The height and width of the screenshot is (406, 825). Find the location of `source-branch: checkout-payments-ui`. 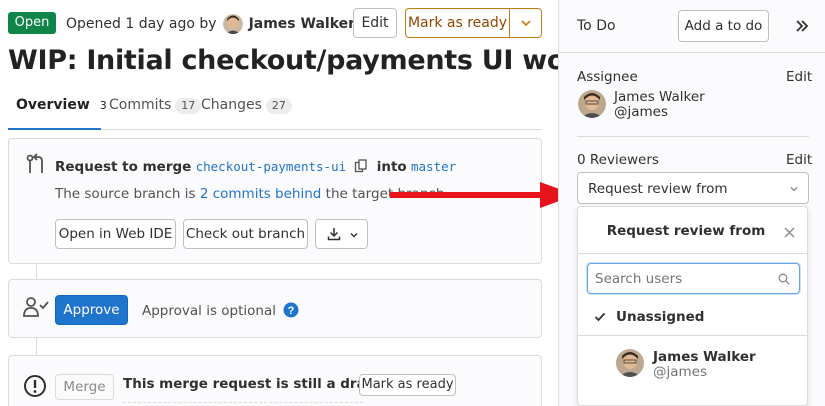

source-branch: checkout-payments-ui is located at coordinates (271, 166).